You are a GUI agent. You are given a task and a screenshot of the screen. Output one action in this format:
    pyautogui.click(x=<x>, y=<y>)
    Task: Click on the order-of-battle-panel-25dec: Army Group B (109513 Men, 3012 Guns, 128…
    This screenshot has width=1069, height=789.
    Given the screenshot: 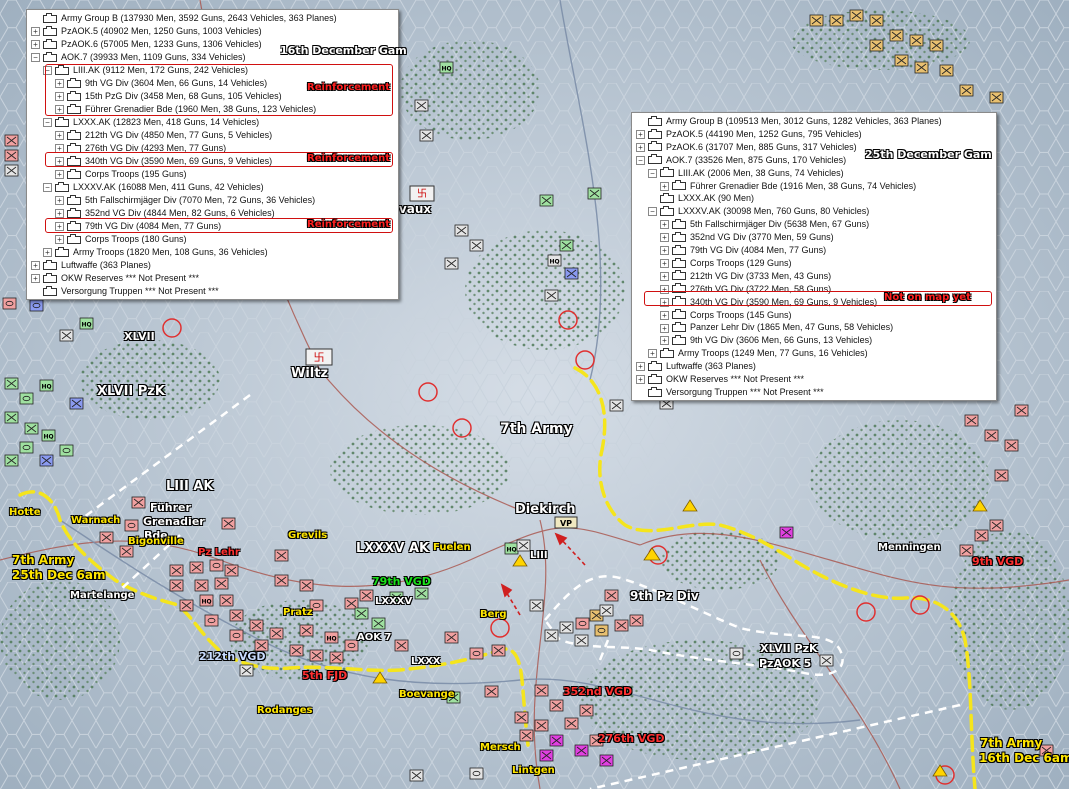 What is the action you would take?
    pyautogui.click(x=814, y=256)
    